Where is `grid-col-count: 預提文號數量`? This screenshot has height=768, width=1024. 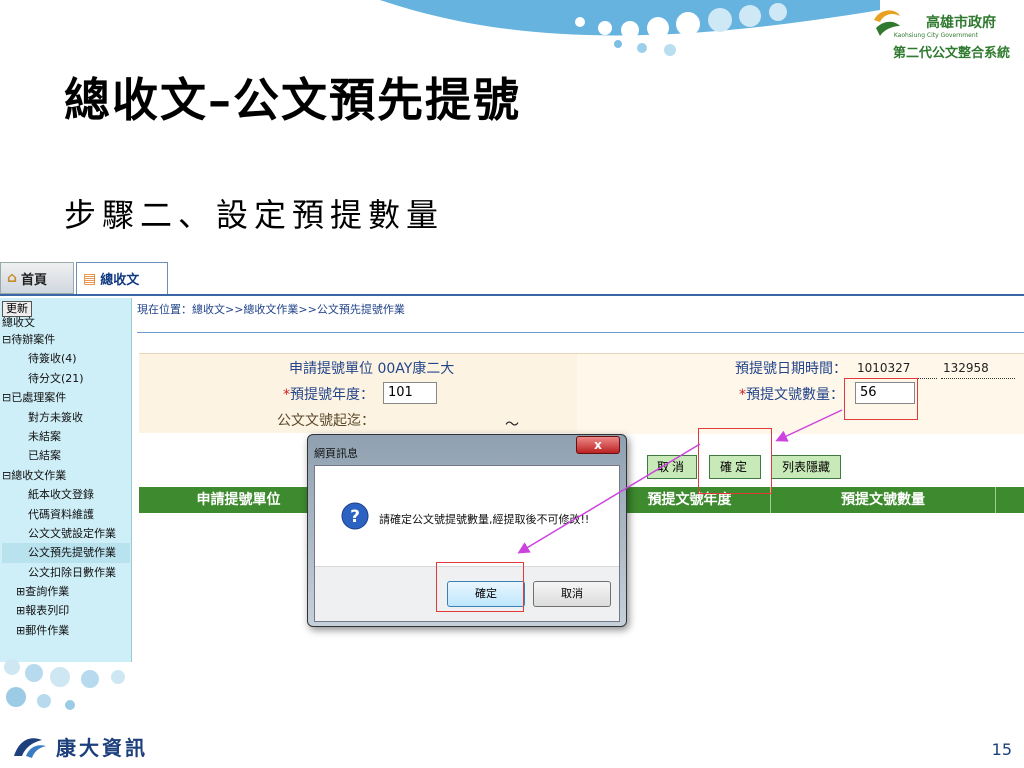
grid-col-count: 預提文號數量 is located at coordinates (883, 500).